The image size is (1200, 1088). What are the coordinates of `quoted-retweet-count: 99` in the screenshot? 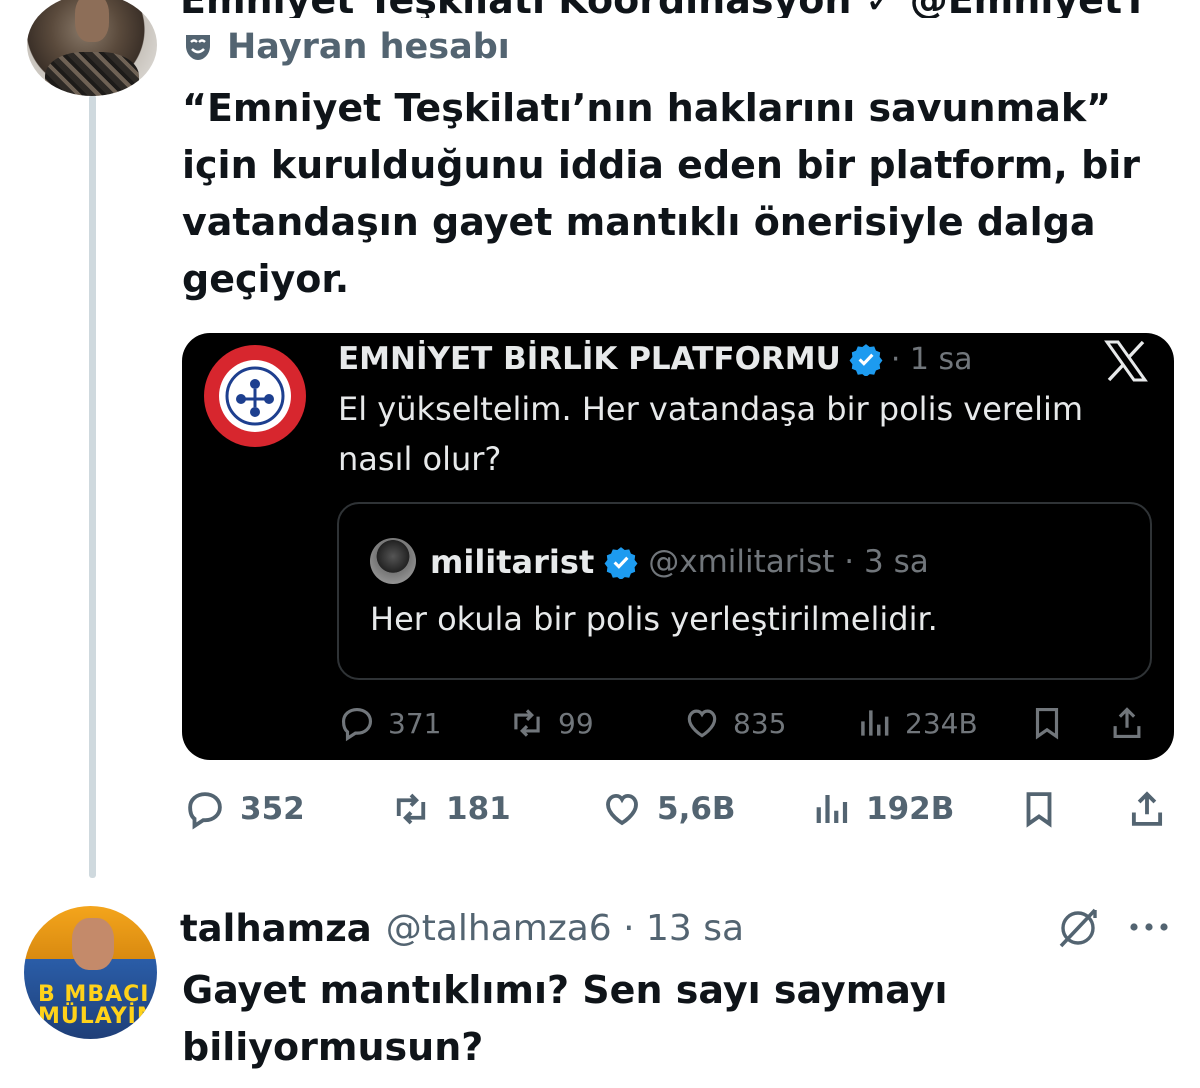 It's located at (576, 723).